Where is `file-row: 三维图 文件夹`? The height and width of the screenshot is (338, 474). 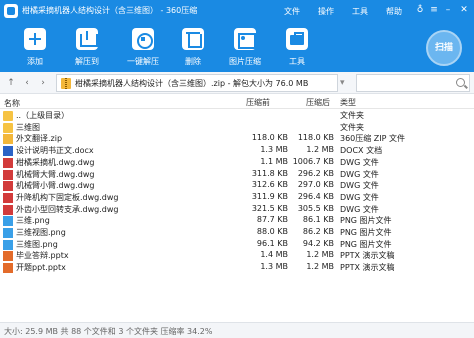 file-row: 三维图 文件夹 is located at coordinates (237, 128).